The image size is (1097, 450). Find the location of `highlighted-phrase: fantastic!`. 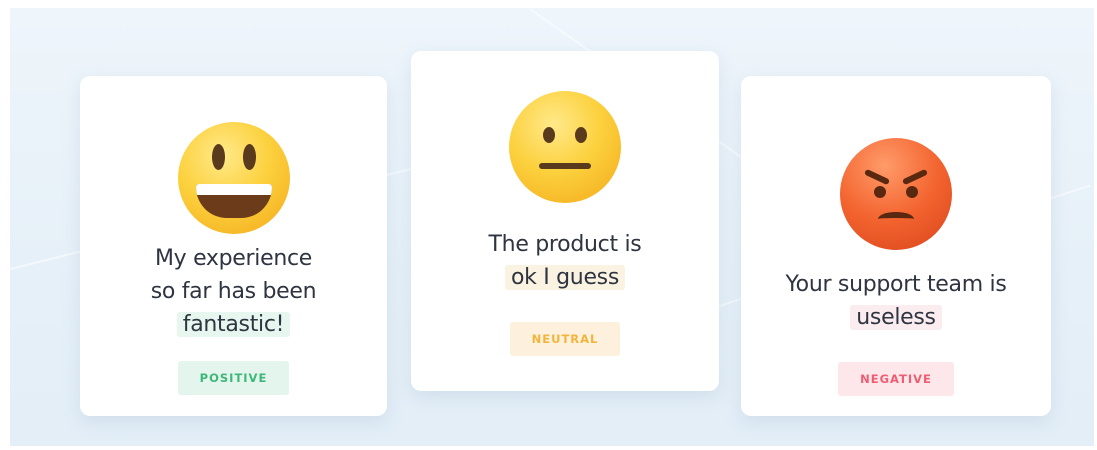

highlighted-phrase: fantastic! is located at coordinates (233, 324).